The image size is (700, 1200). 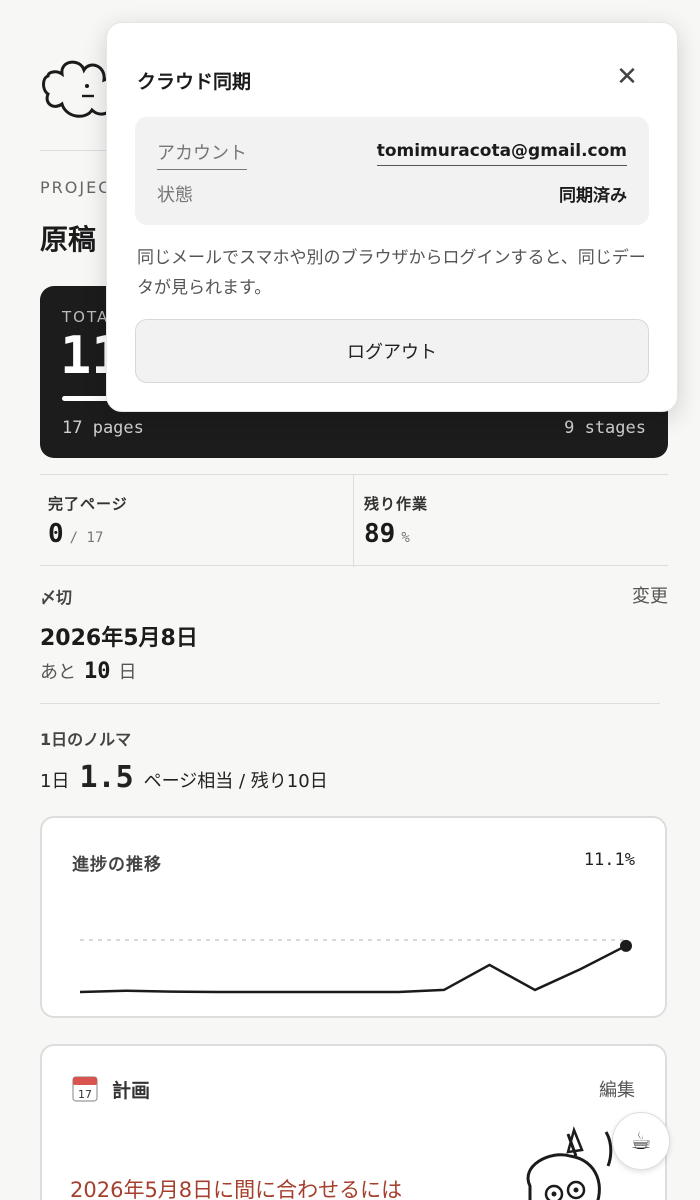 I want to click on remaining-value-wrap: 89%, so click(x=387, y=534).